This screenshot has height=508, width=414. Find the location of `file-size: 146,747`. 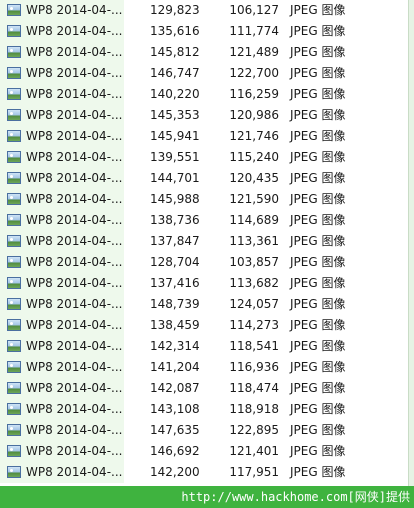

file-size: 146,747 is located at coordinates (175, 73).